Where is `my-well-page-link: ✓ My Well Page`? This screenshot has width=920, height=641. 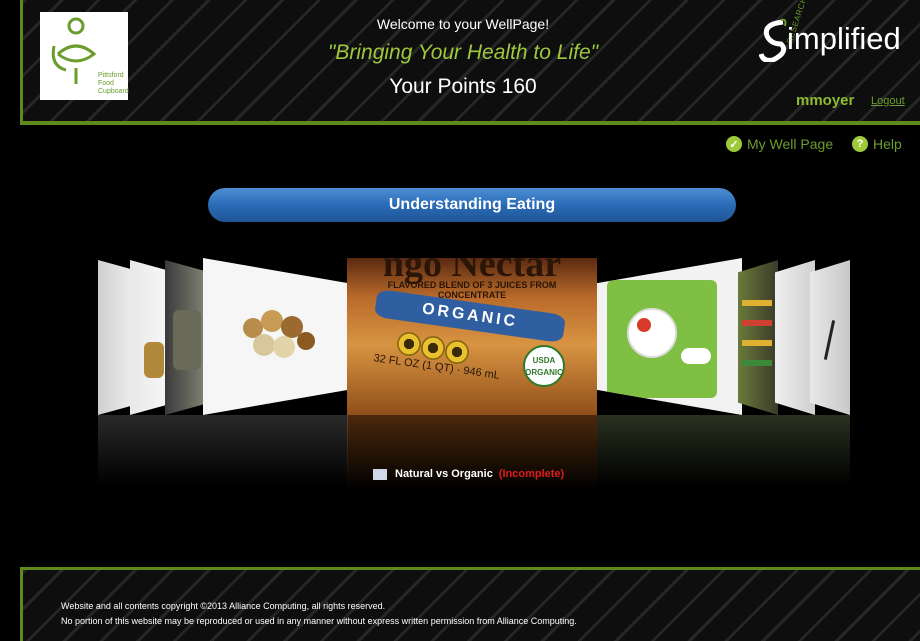
my-well-page-link: ✓ My Well Page is located at coordinates (779, 144).